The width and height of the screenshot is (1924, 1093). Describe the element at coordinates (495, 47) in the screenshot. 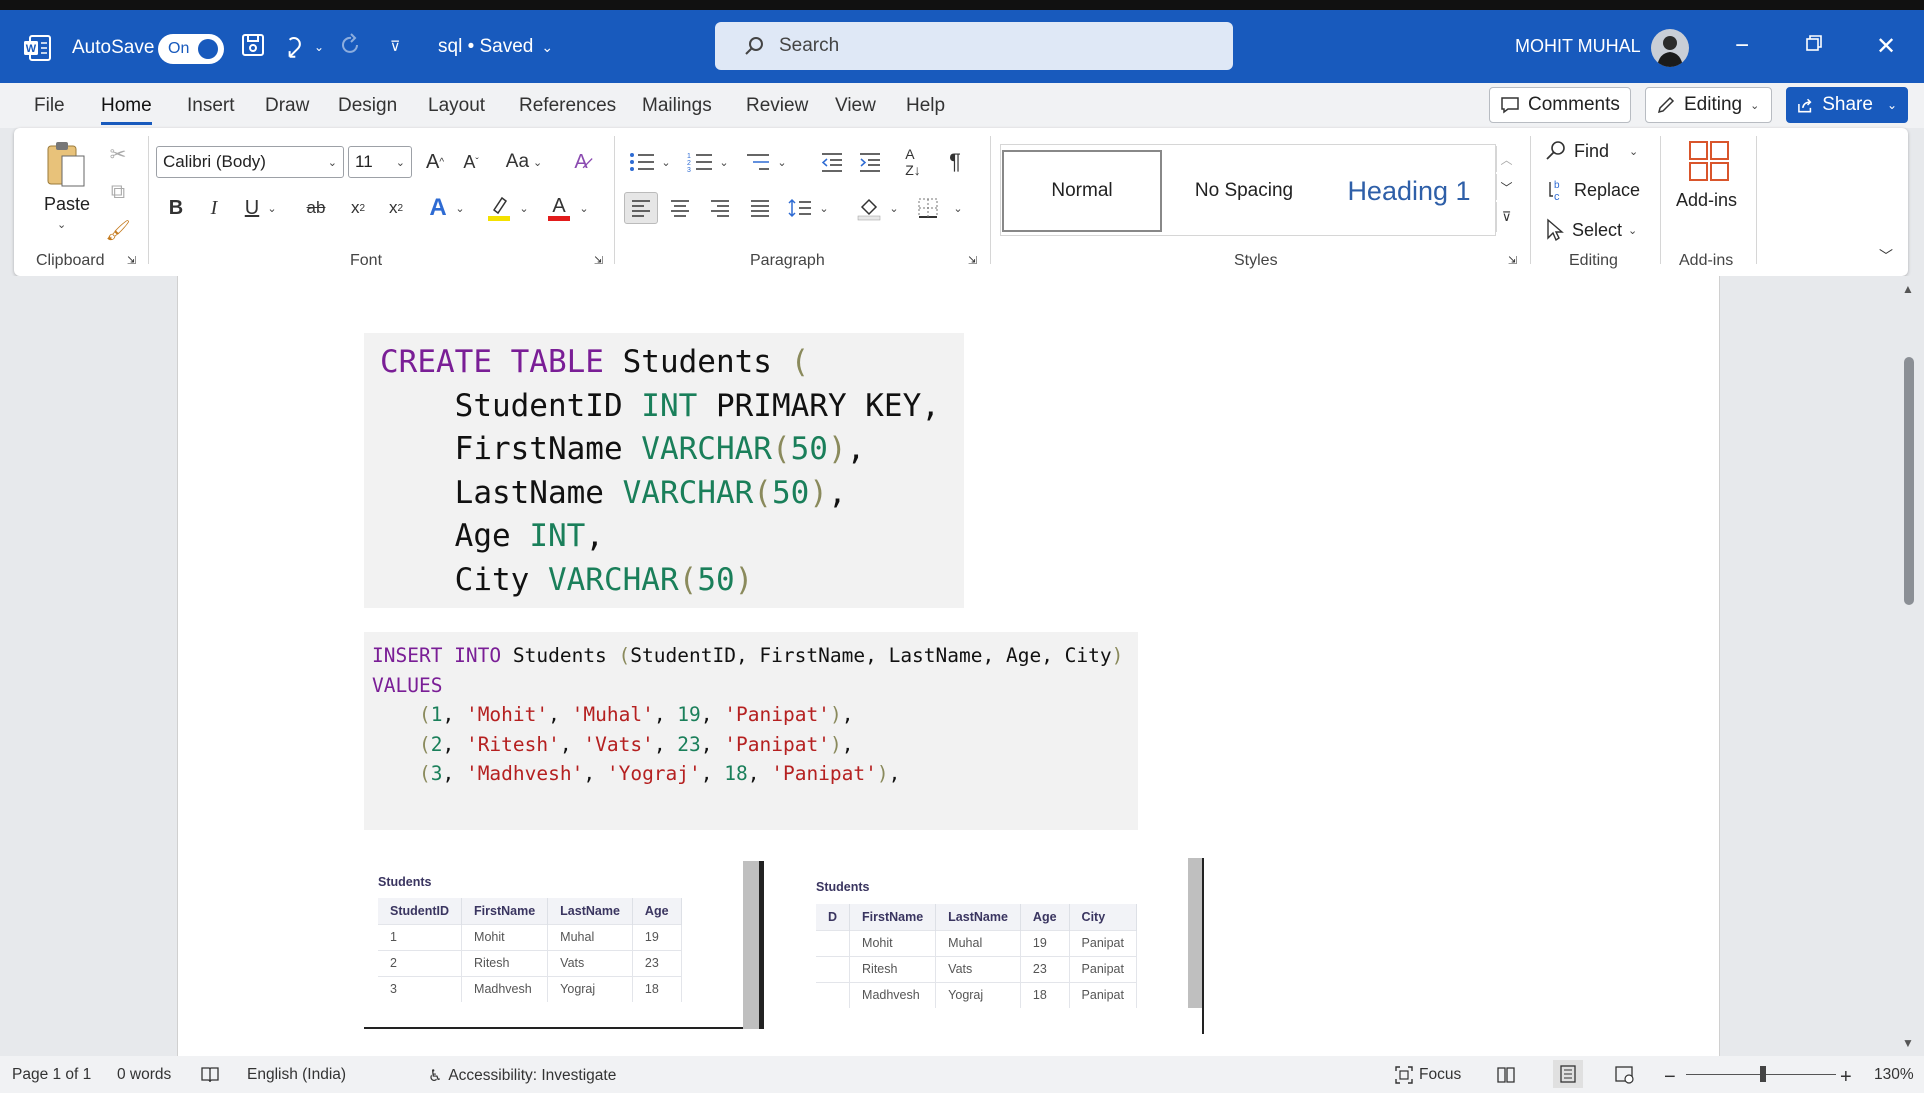

I see `document-title: sql • Saved ⌄` at that location.